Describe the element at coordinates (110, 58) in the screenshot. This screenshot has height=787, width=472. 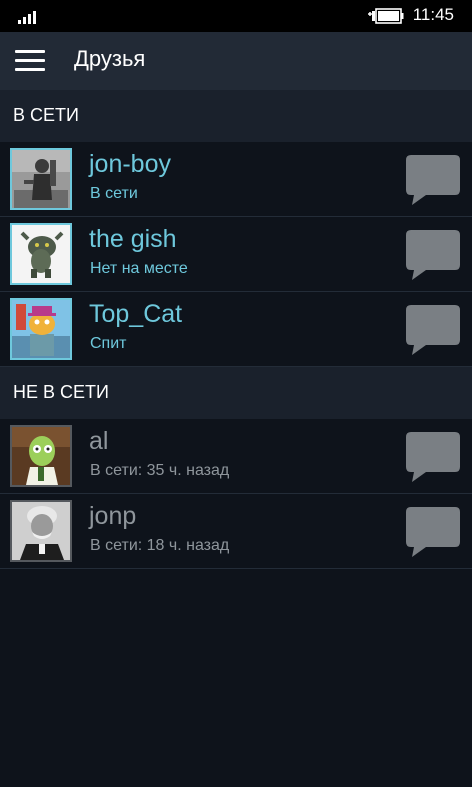
I see `page-title: Друзья` at that location.